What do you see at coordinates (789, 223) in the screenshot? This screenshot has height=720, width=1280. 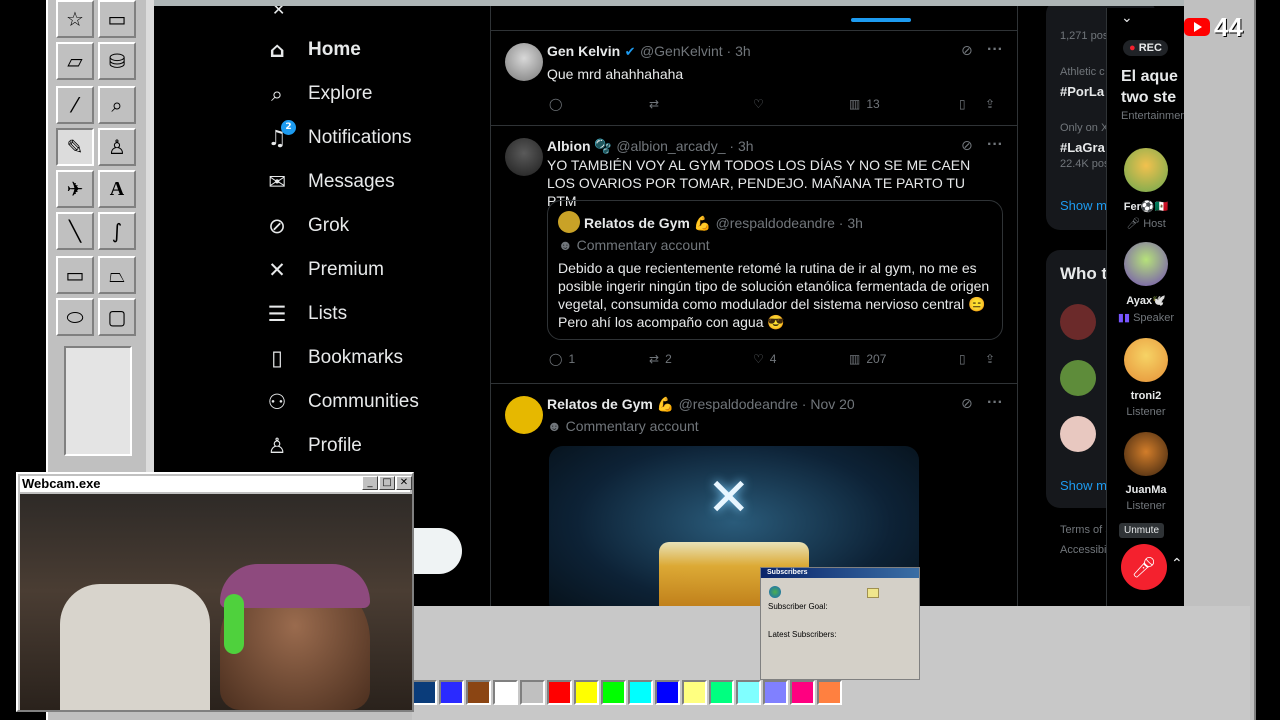 I see `quote-handle: @respaldodeandre · 3h` at bounding box center [789, 223].